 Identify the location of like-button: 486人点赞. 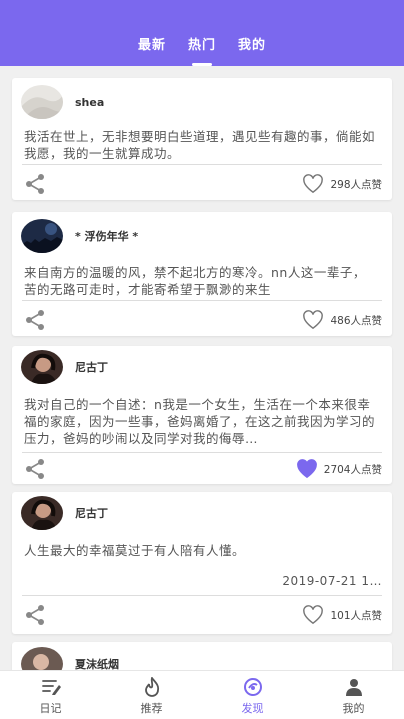
(342, 320).